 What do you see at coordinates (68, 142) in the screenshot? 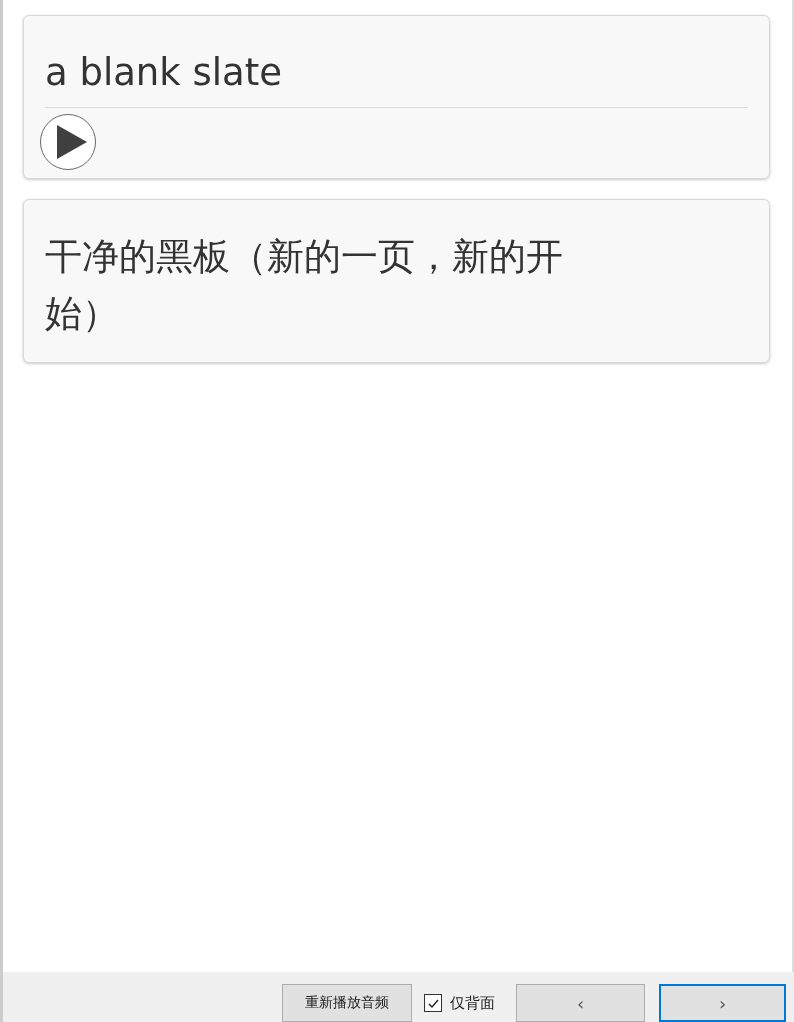
I see `play-button` at bounding box center [68, 142].